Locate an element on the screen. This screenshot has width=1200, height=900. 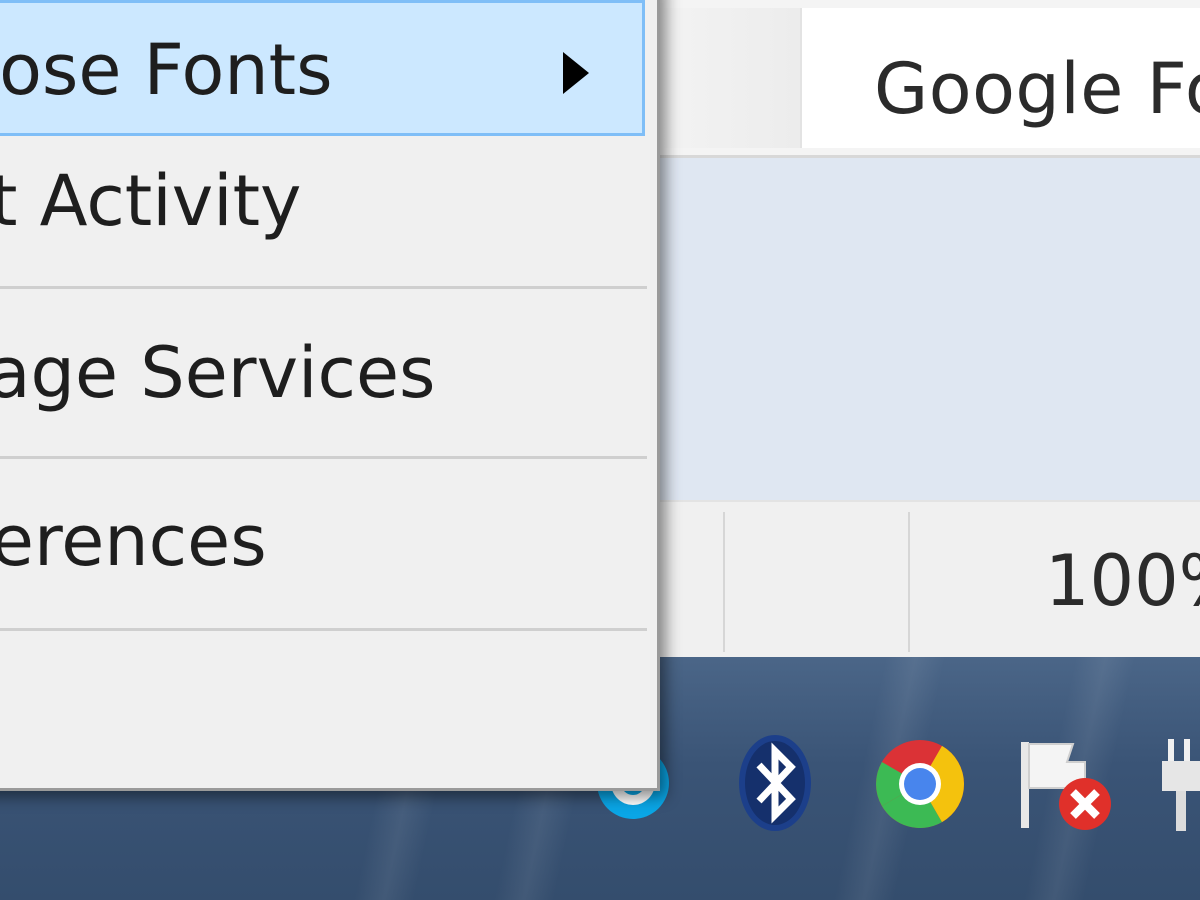
menu-item-label: Manage Services is located at coordinates (218, 373).